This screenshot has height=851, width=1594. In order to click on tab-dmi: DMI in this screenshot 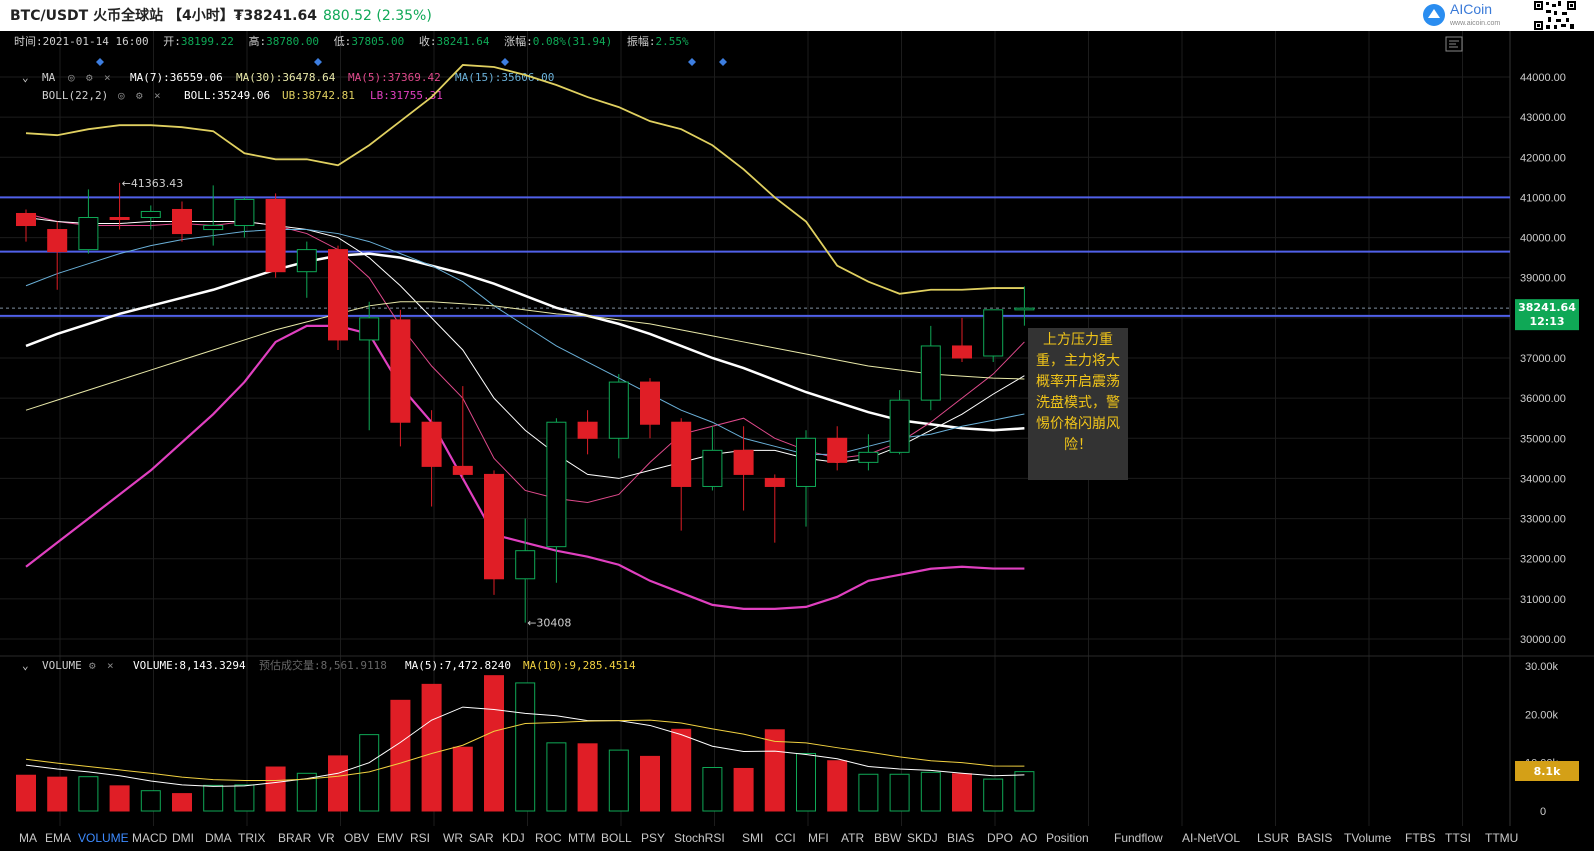, I will do `click(183, 838)`.